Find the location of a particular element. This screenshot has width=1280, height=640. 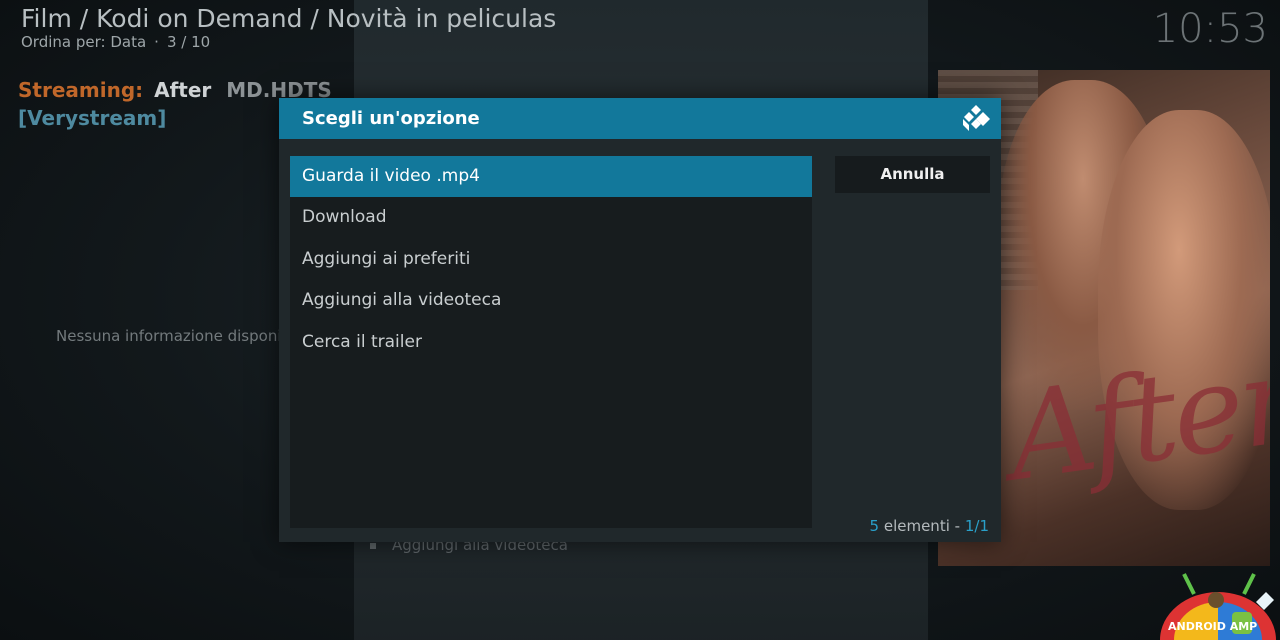

option-add-favorites: Aggiungi ai preferiti is located at coordinates (551, 259).